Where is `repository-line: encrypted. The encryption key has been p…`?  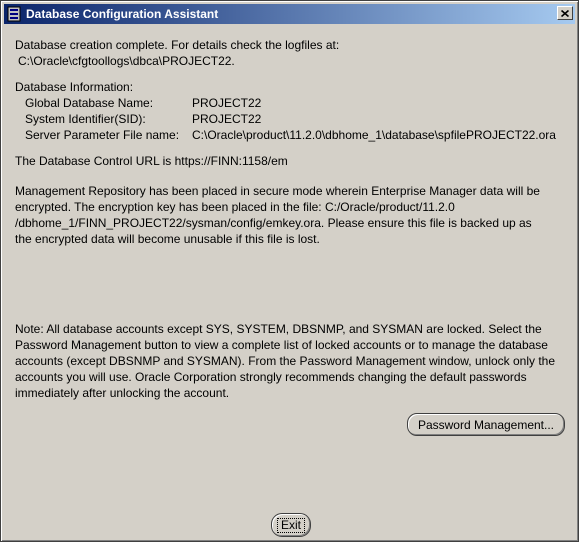
repository-line: encrypted. The encryption key has been p… is located at coordinates (235, 207).